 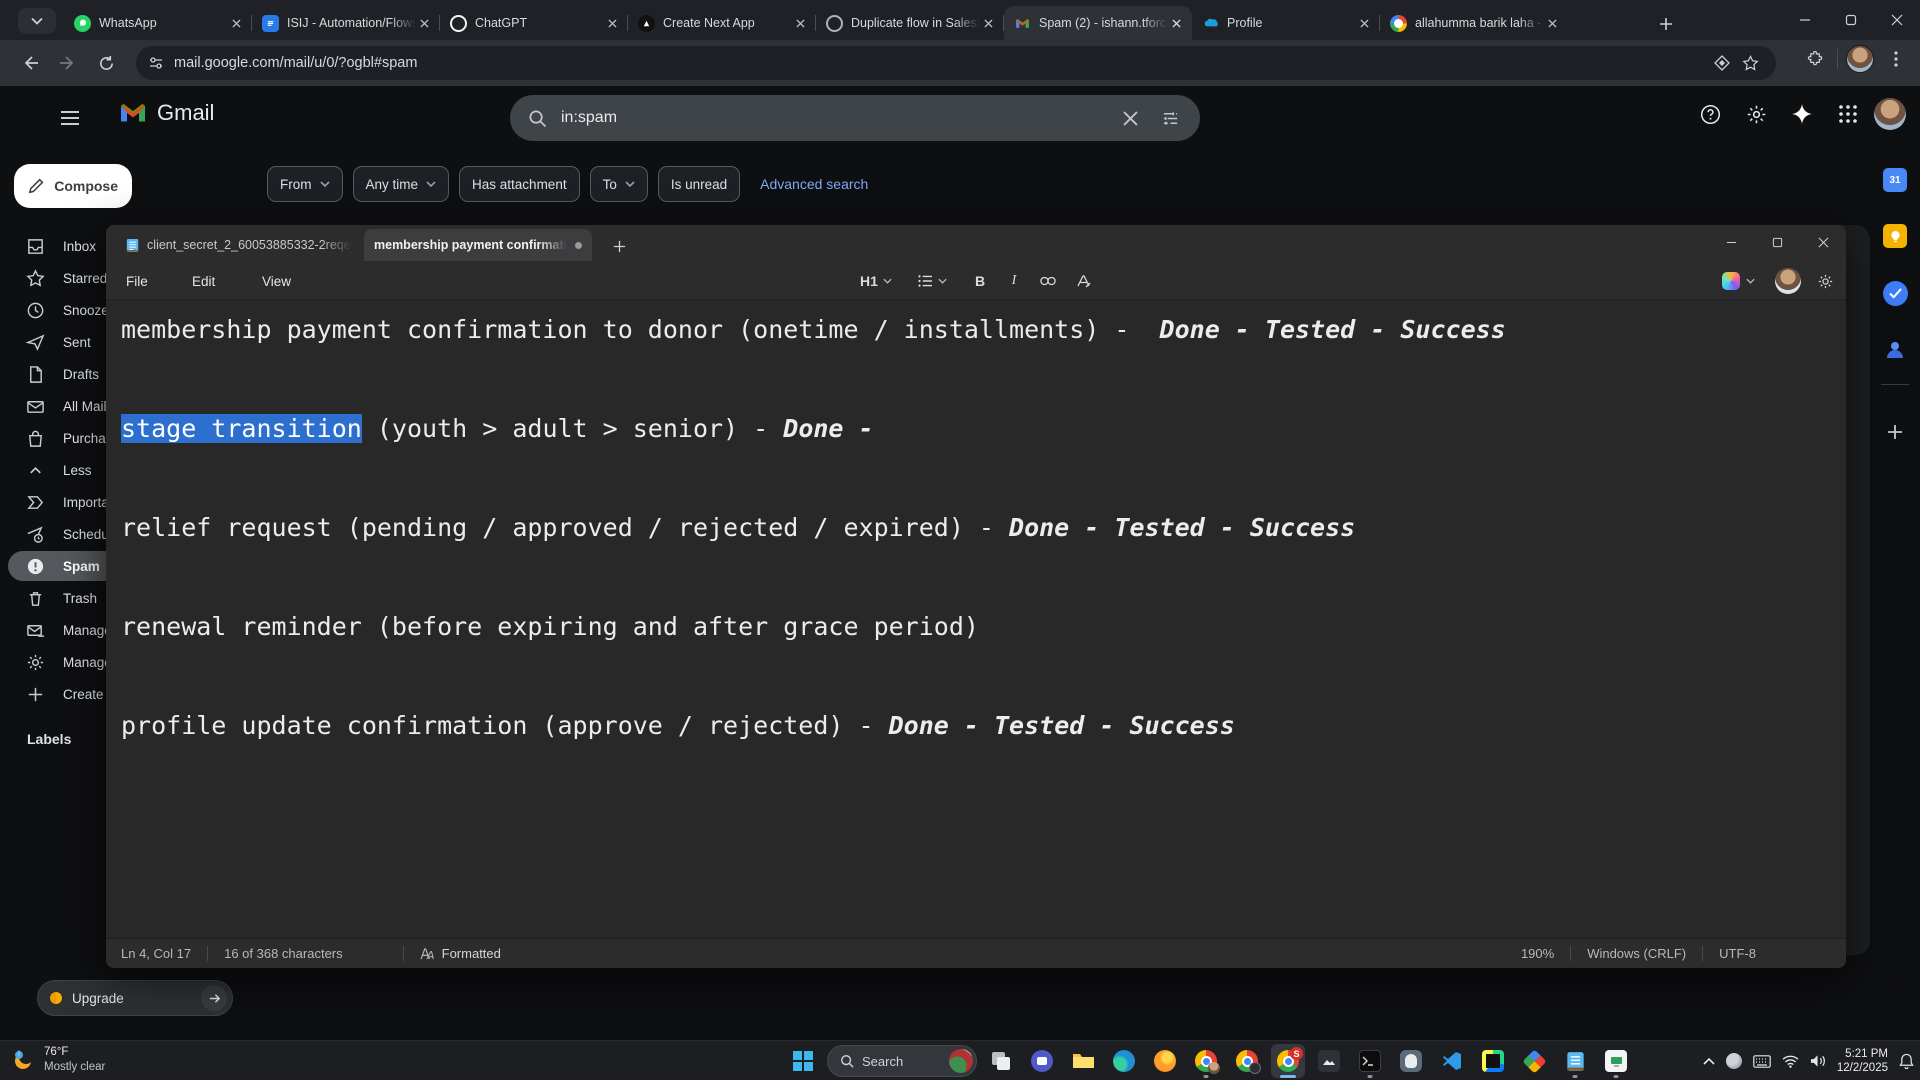 What do you see at coordinates (137, 281) in the screenshot?
I see `menu-file: File` at bounding box center [137, 281].